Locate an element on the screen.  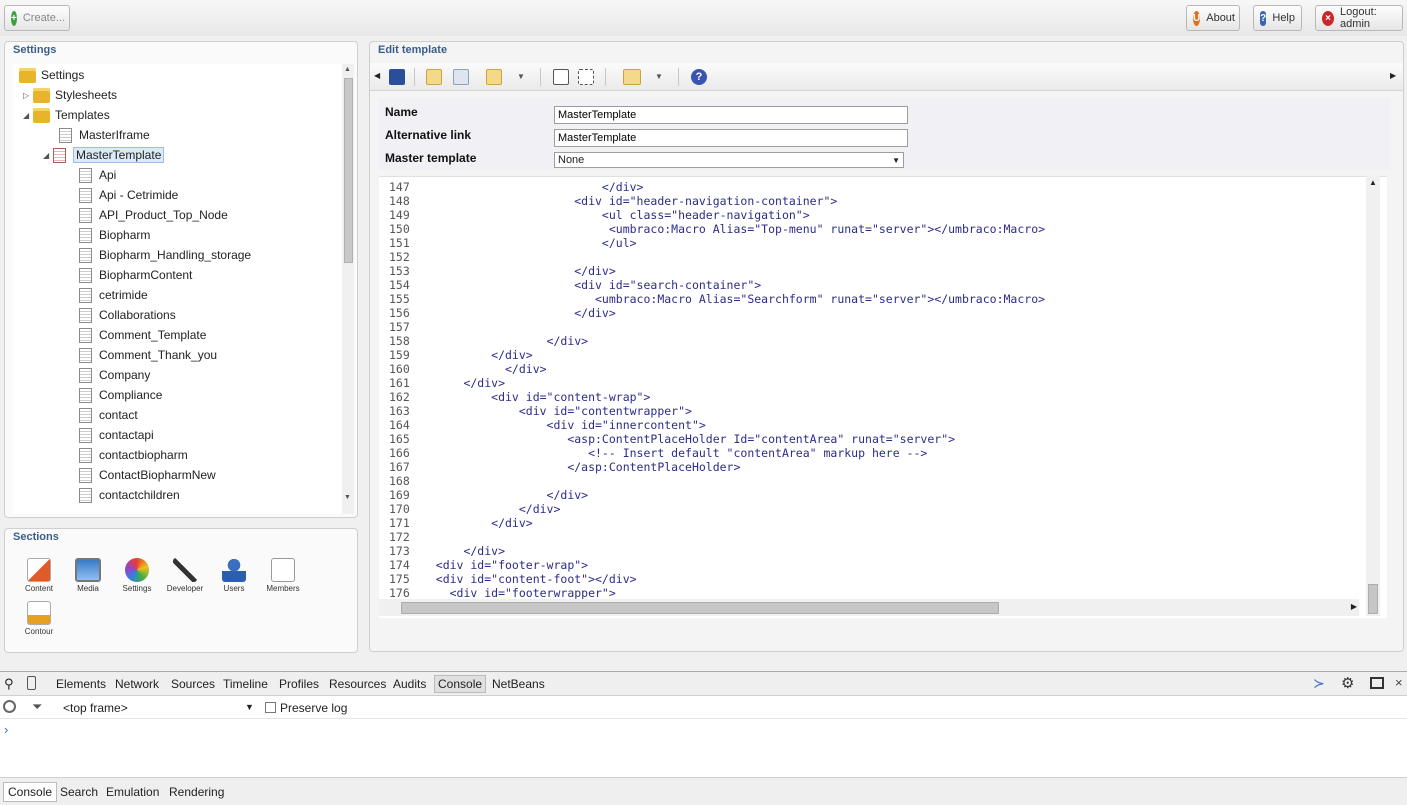
tree-item-template: API_Product_Top_Node is located at coordinates (153, 215).